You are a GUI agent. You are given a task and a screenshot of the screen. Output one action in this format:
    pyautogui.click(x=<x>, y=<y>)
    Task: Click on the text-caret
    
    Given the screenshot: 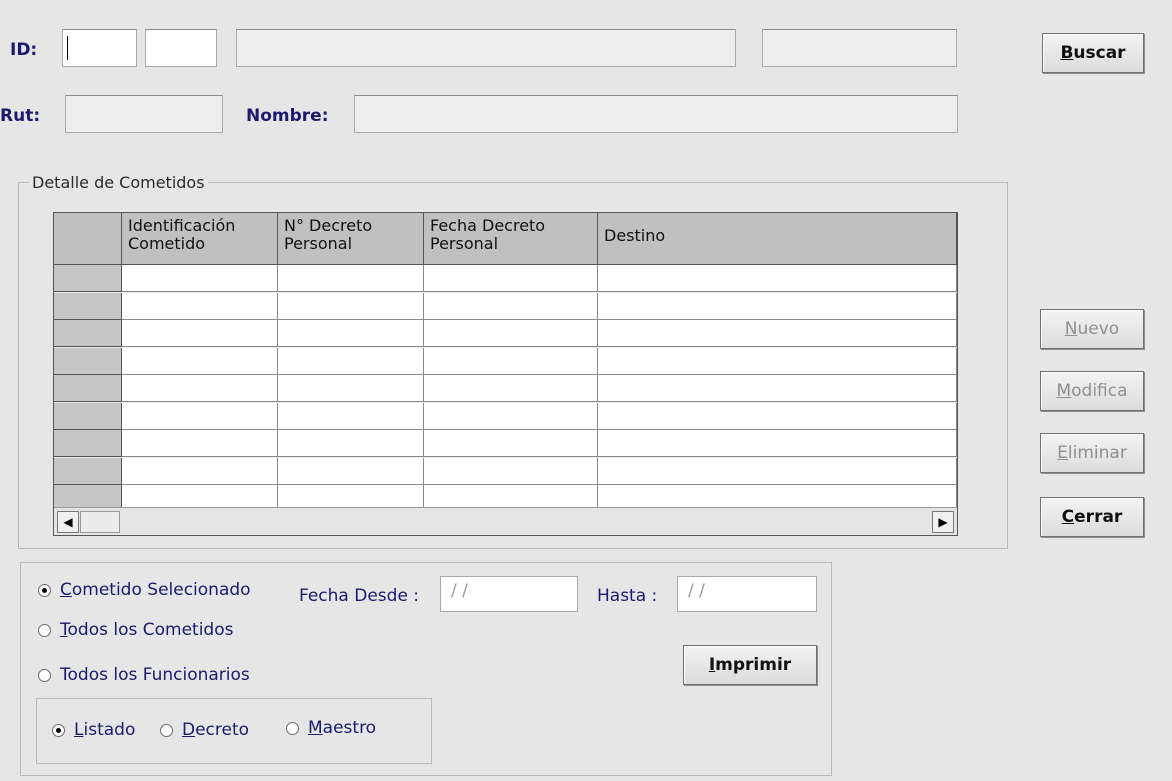 What is the action you would take?
    pyautogui.click(x=67, y=48)
    